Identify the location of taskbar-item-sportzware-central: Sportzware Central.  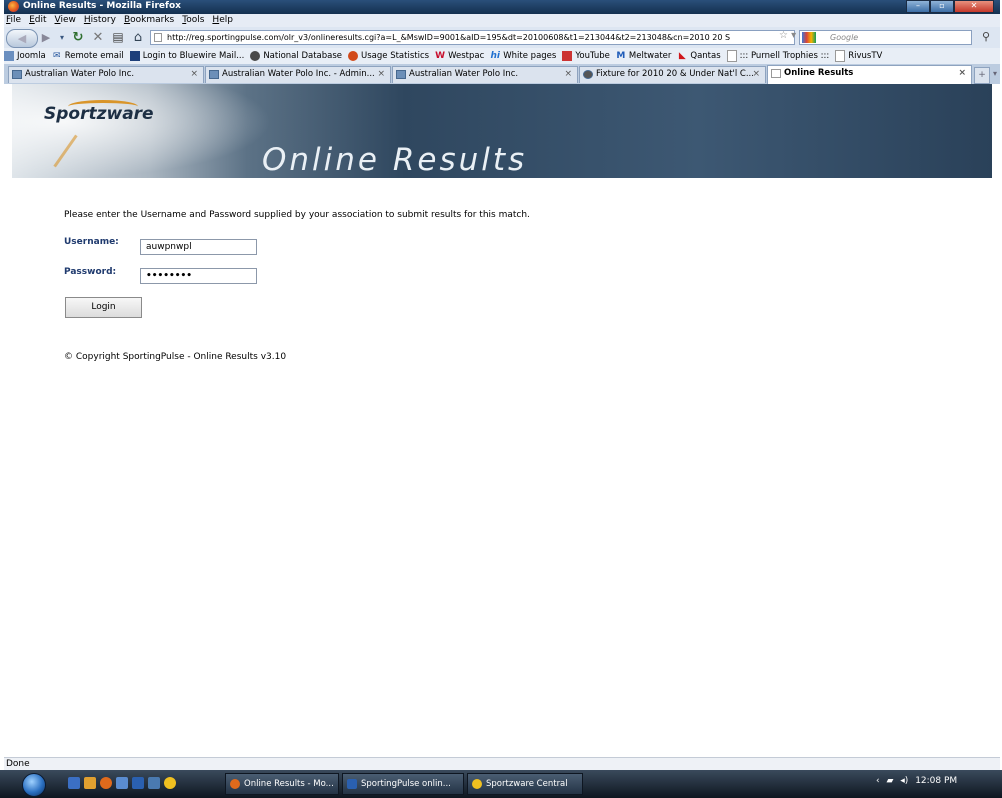
(525, 784).